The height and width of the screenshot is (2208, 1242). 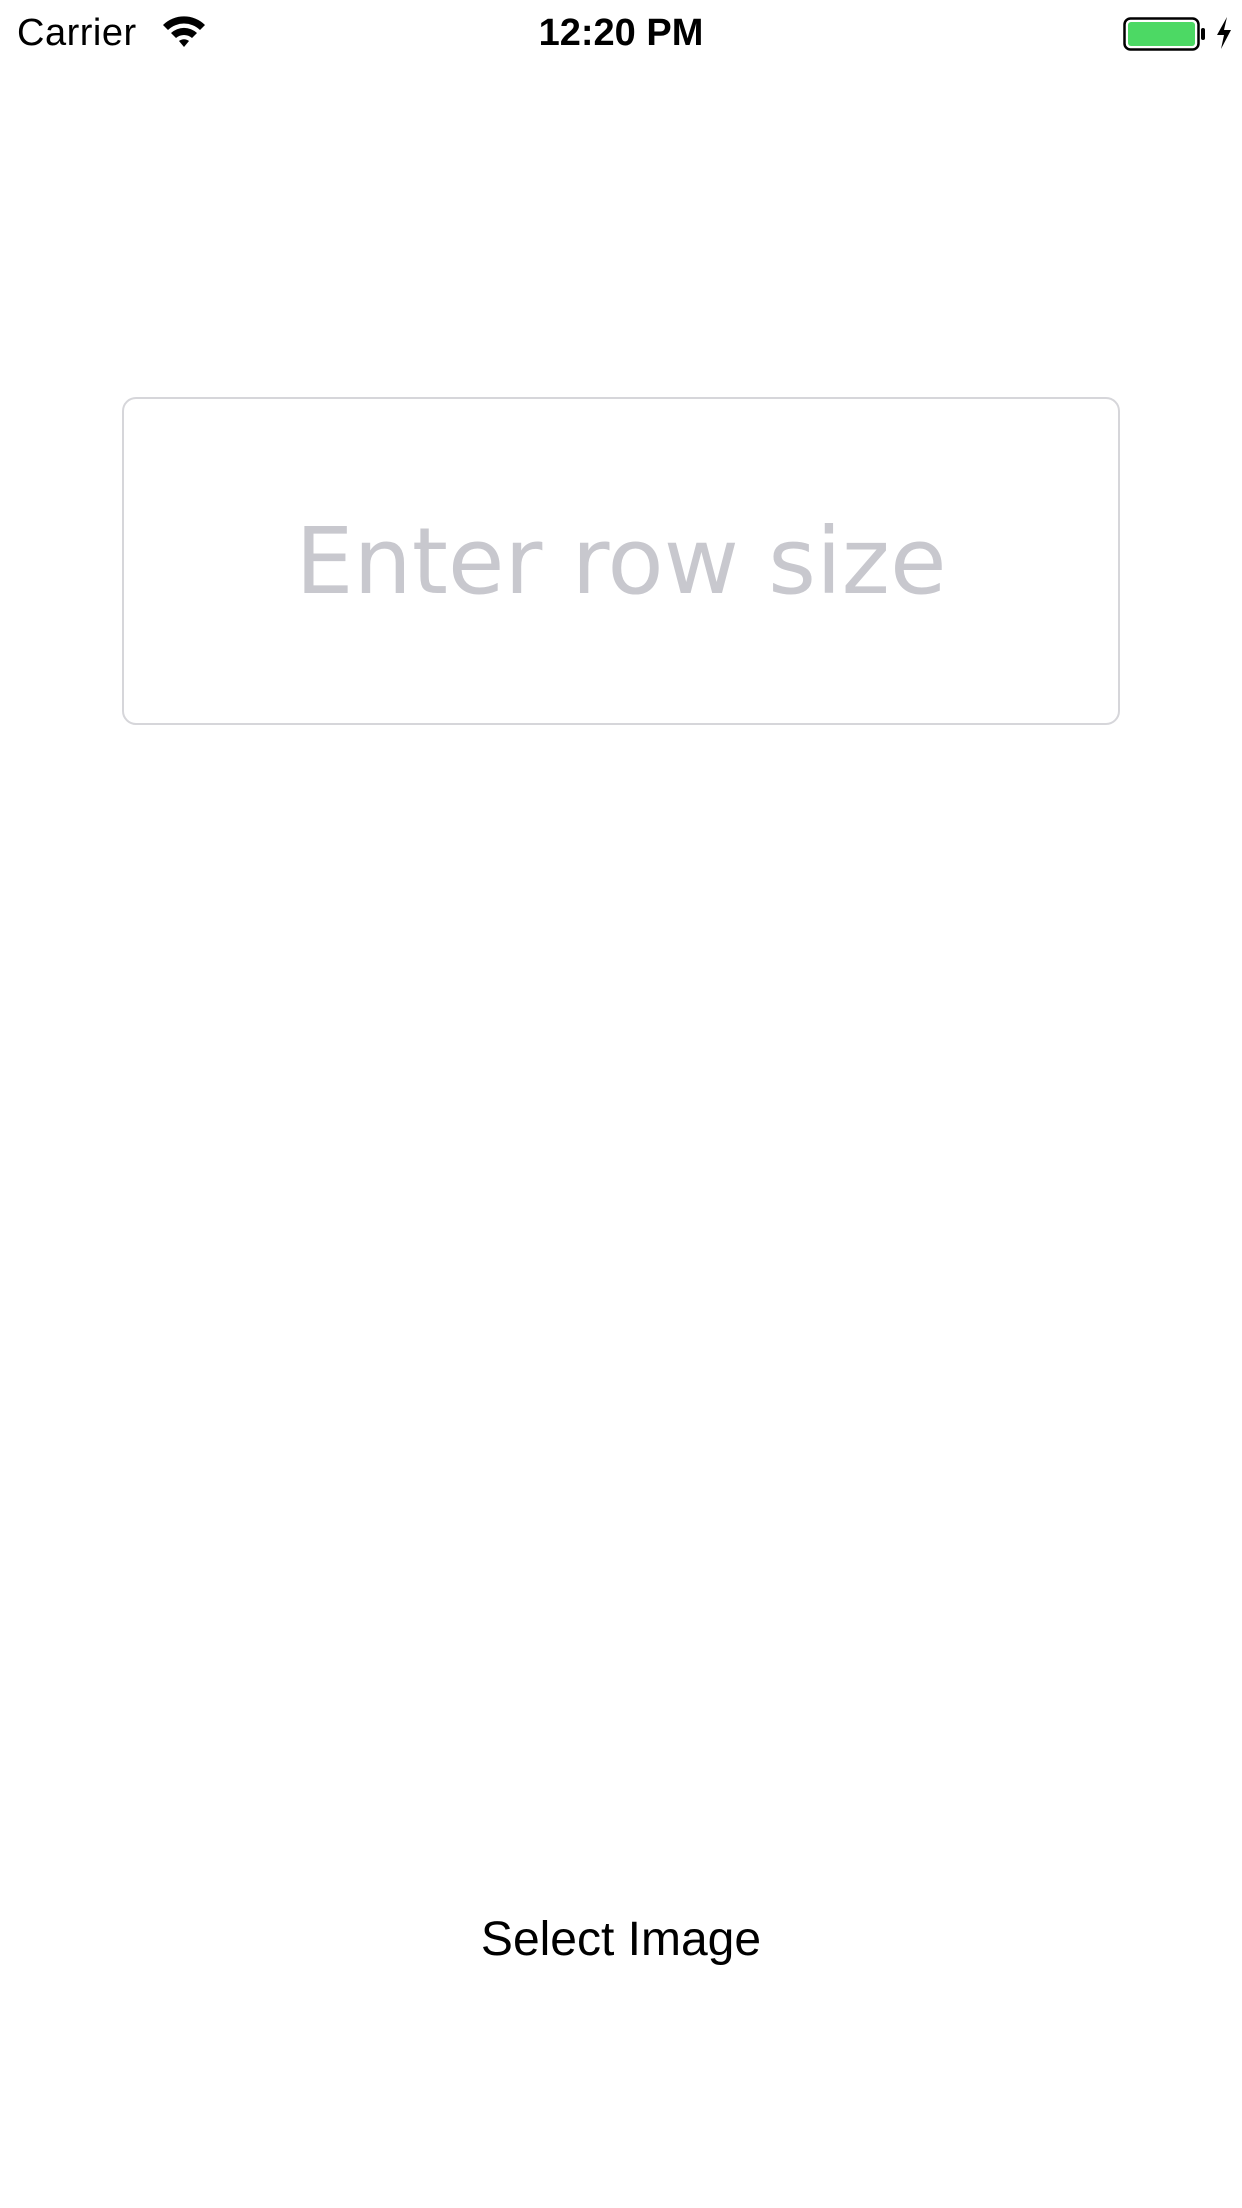 I want to click on status-time: 12:20 PM, so click(x=621, y=33).